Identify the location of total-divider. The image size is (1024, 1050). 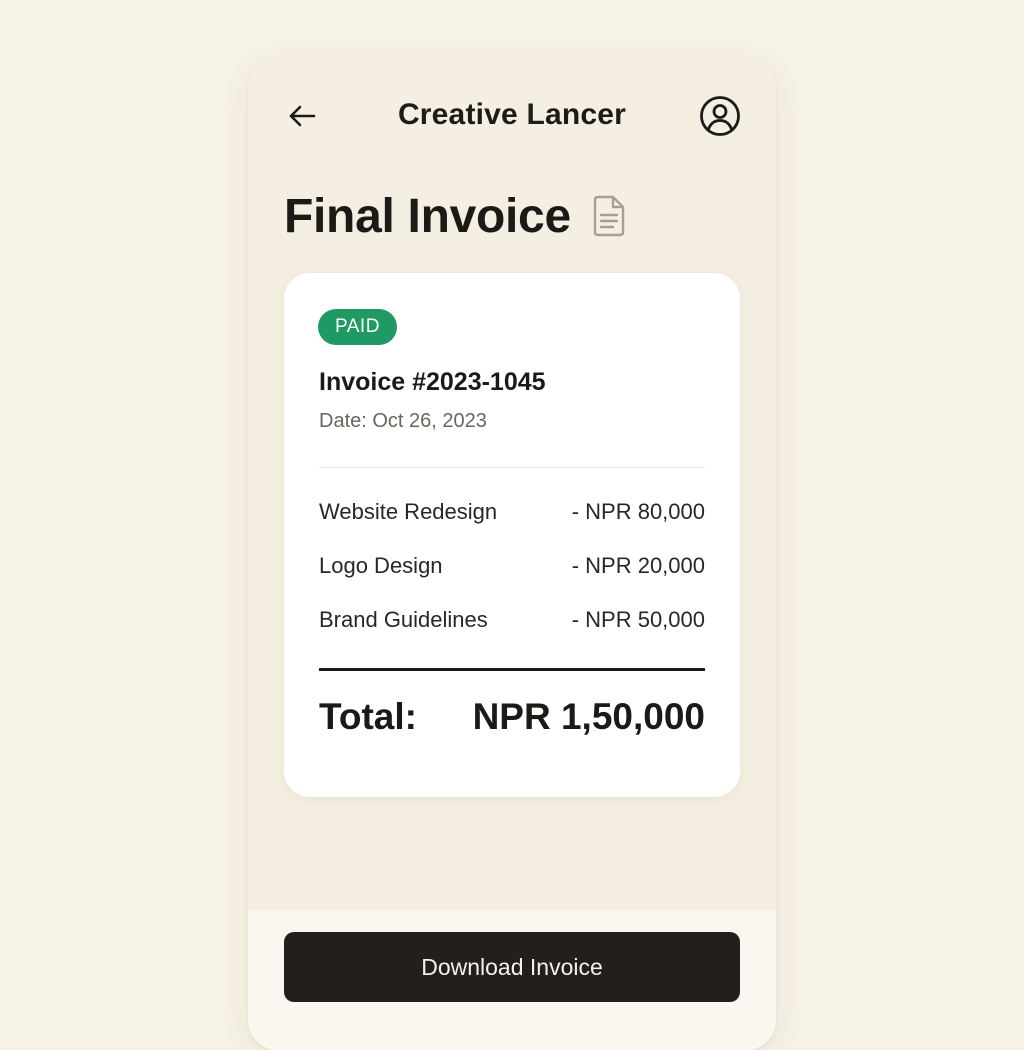
(512, 669).